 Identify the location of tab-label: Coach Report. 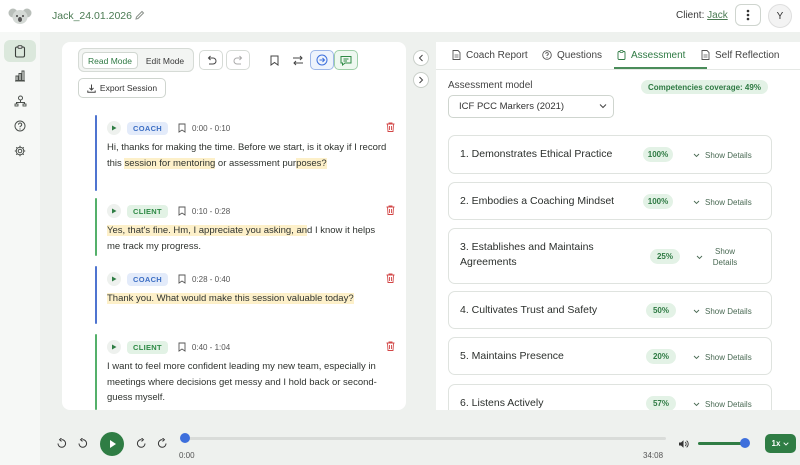
(497, 55).